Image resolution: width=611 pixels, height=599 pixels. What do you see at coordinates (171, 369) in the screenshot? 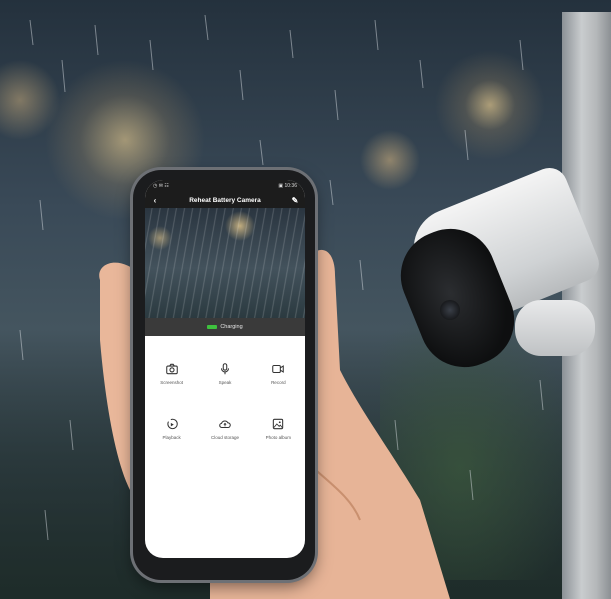
I see `camera-icon` at bounding box center [171, 369].